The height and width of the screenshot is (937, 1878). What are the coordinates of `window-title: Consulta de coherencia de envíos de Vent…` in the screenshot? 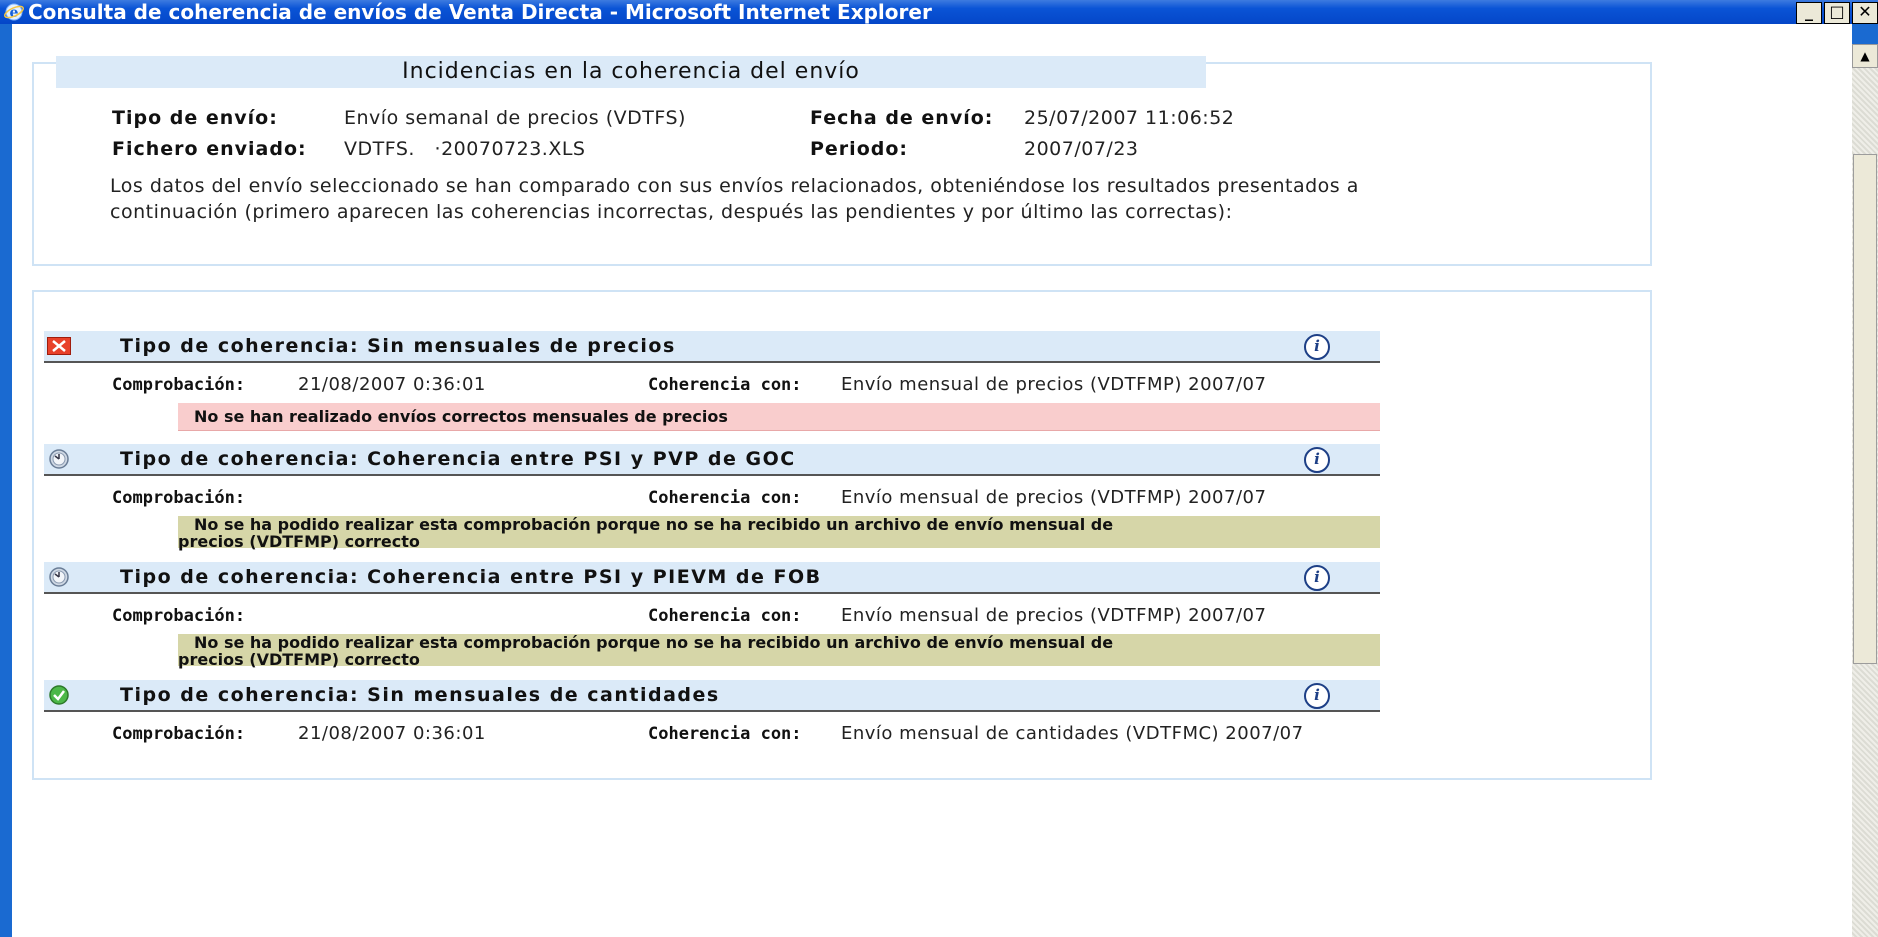 It's located at (480, 12).